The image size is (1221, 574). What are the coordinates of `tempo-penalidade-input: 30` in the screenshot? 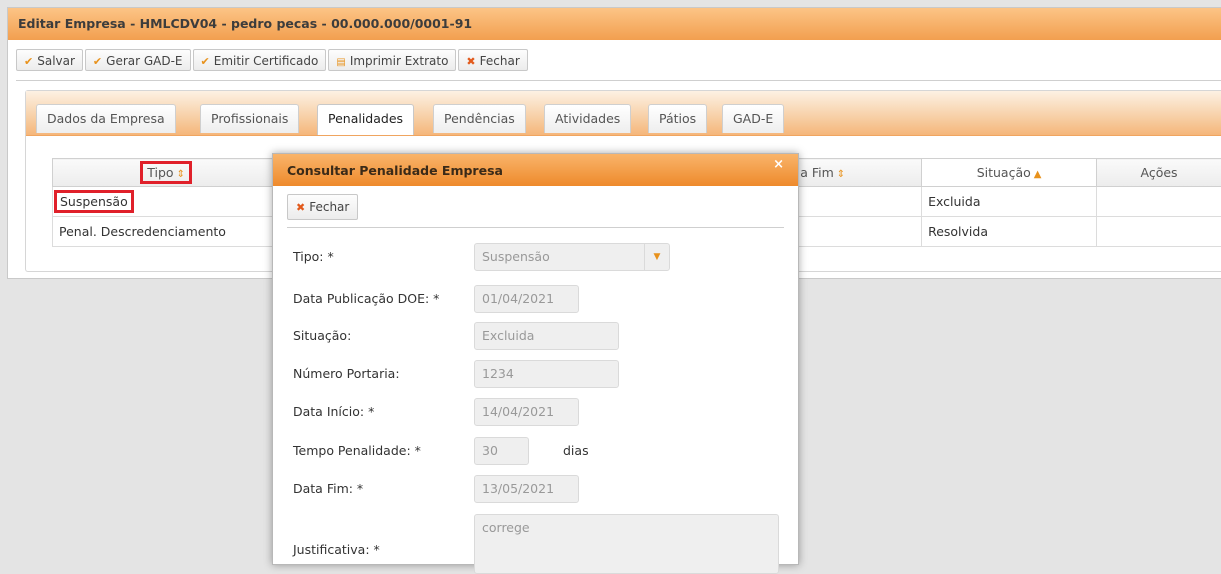 It's located at (501, 451).